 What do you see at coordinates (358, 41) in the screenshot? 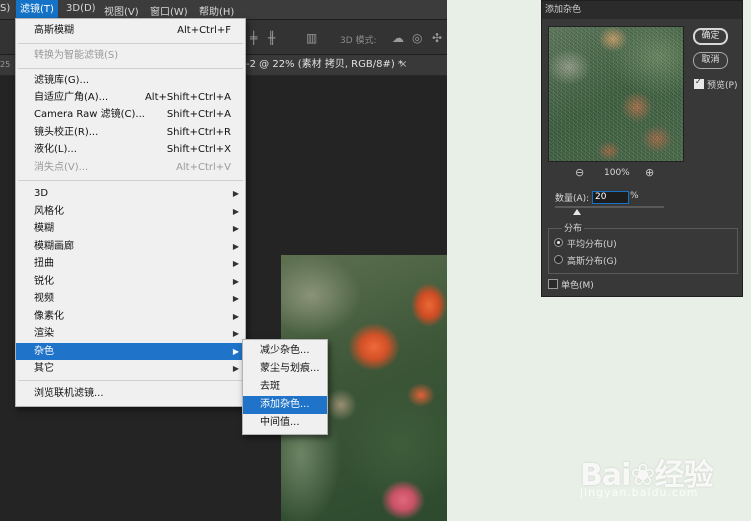
I see `3d-mode-label: 3D 模式:` at bounding box center [358, 41].